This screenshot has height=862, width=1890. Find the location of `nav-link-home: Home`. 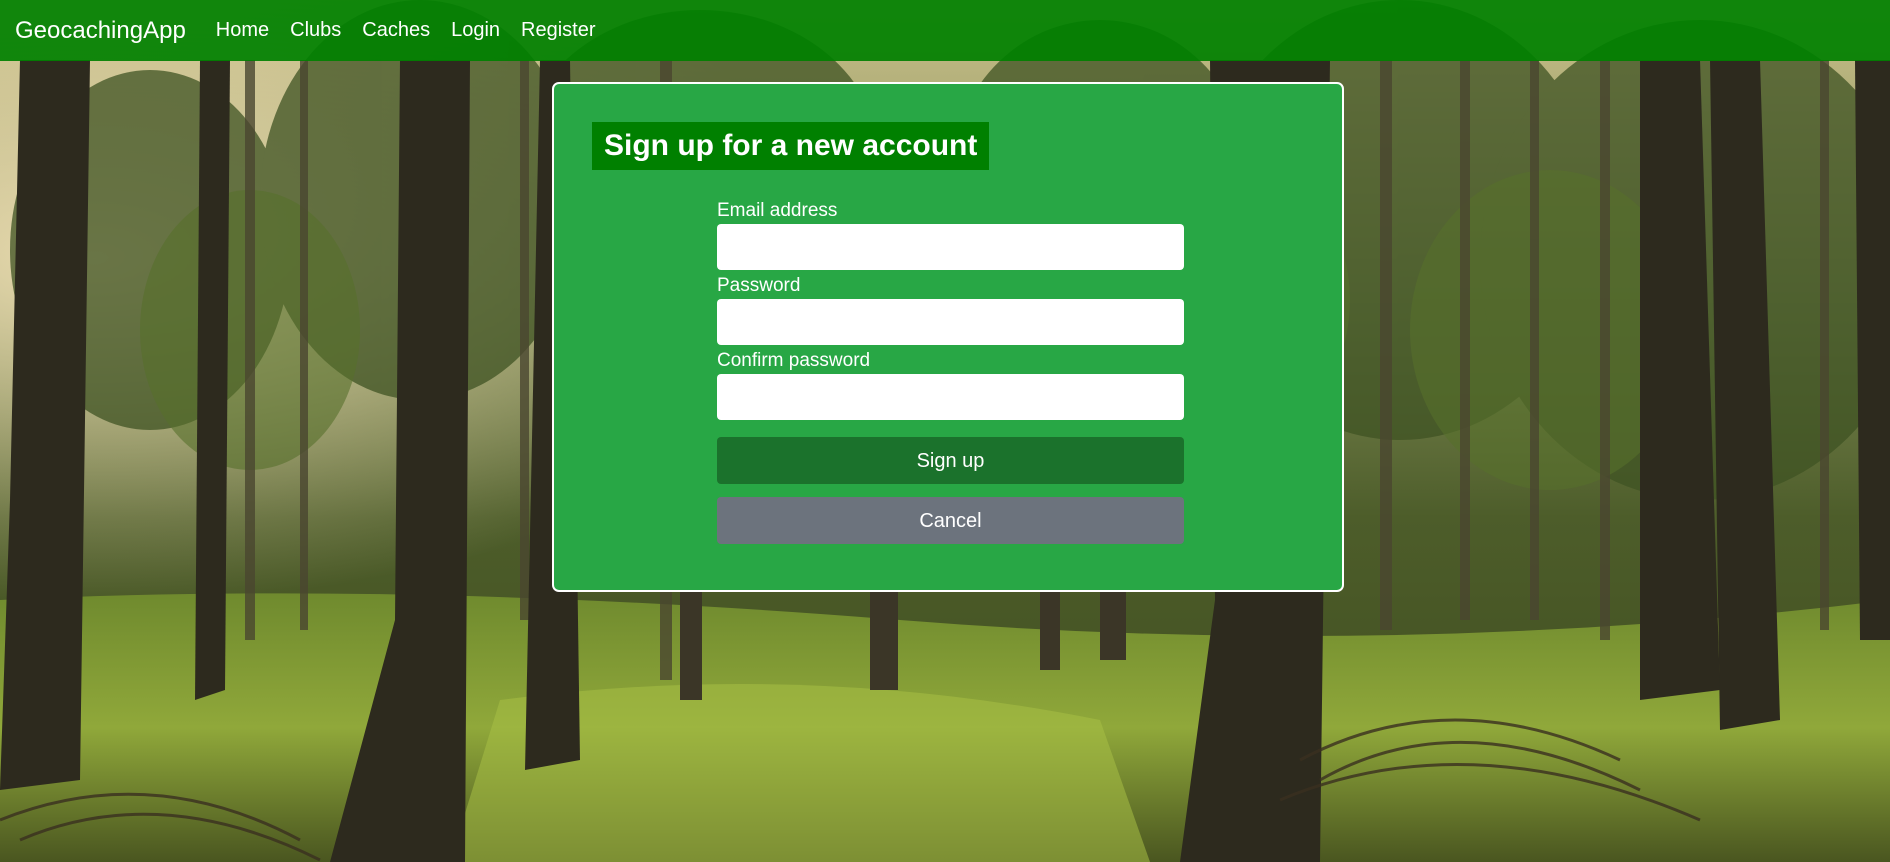

nav-link-home: Home is located at coordinates (242, 30).